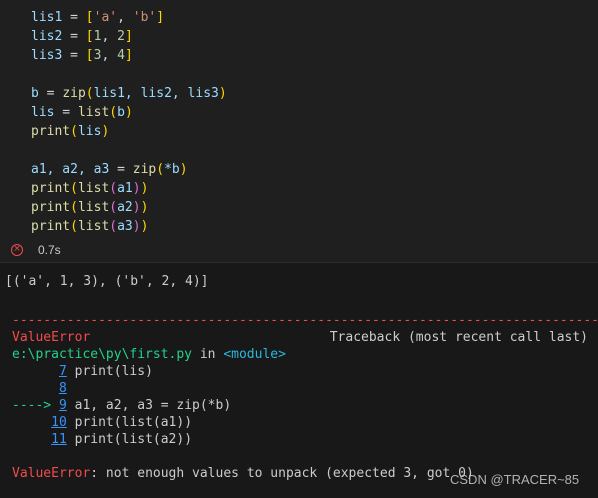 The height and width of the screenshot is (498, 598). Describe the element at coordinates (63, 371) in the screenshot. I see `line-number-link: 7` at that location.